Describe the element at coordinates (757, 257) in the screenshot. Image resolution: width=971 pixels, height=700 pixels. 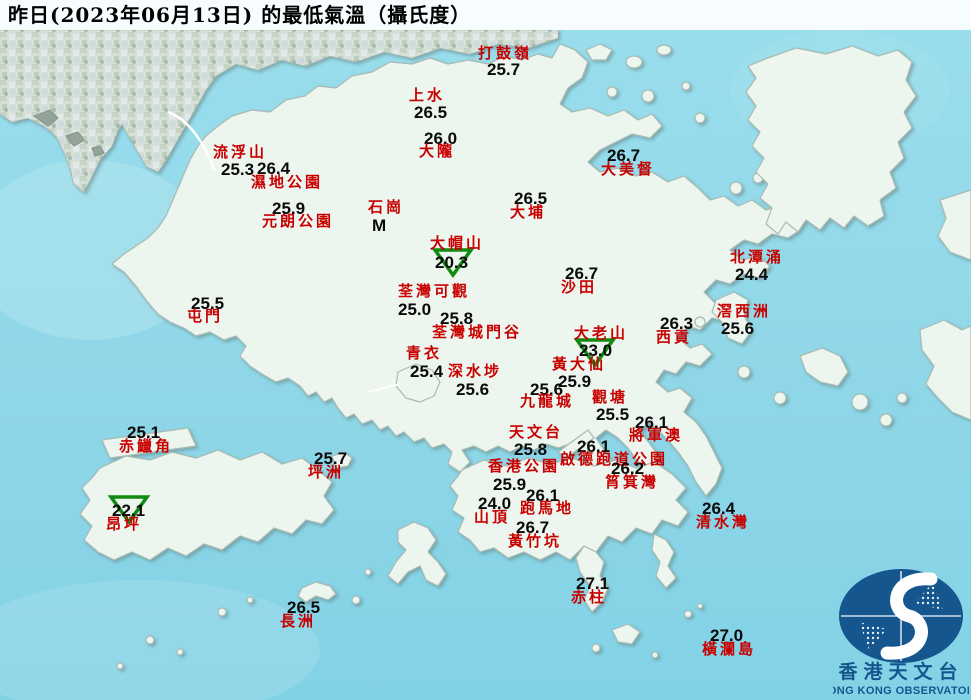
I see `station-name: 北潭涌` at that location.